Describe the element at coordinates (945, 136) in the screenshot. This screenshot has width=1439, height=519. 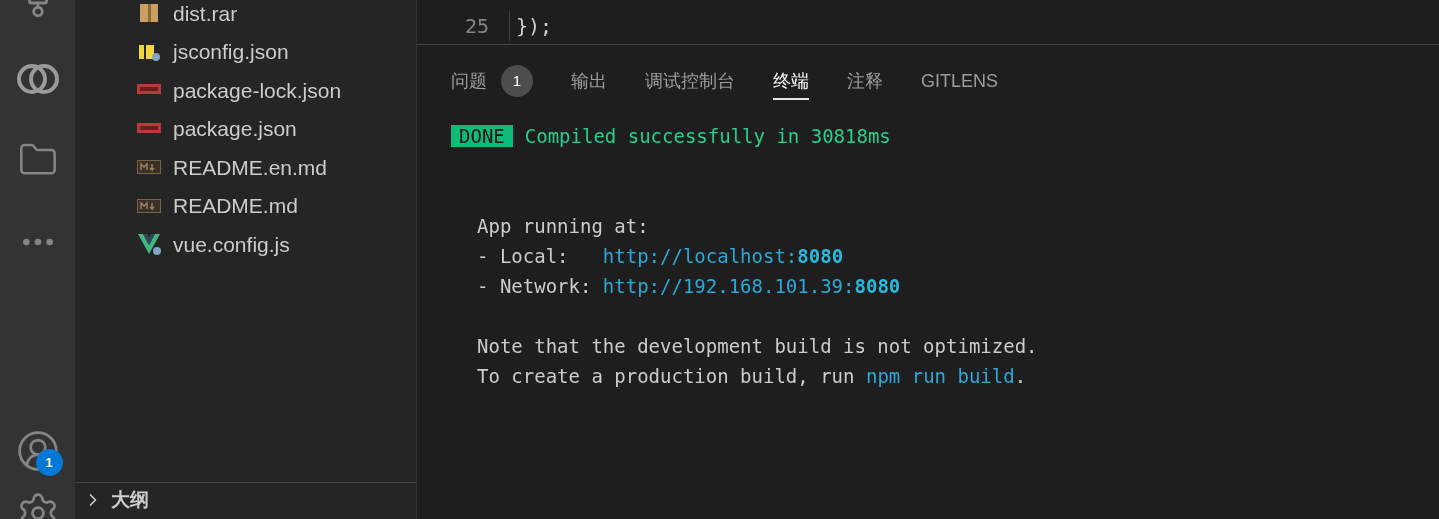
I see `terminal-line: DONE Compiled successfully in 30818ms` at that location.